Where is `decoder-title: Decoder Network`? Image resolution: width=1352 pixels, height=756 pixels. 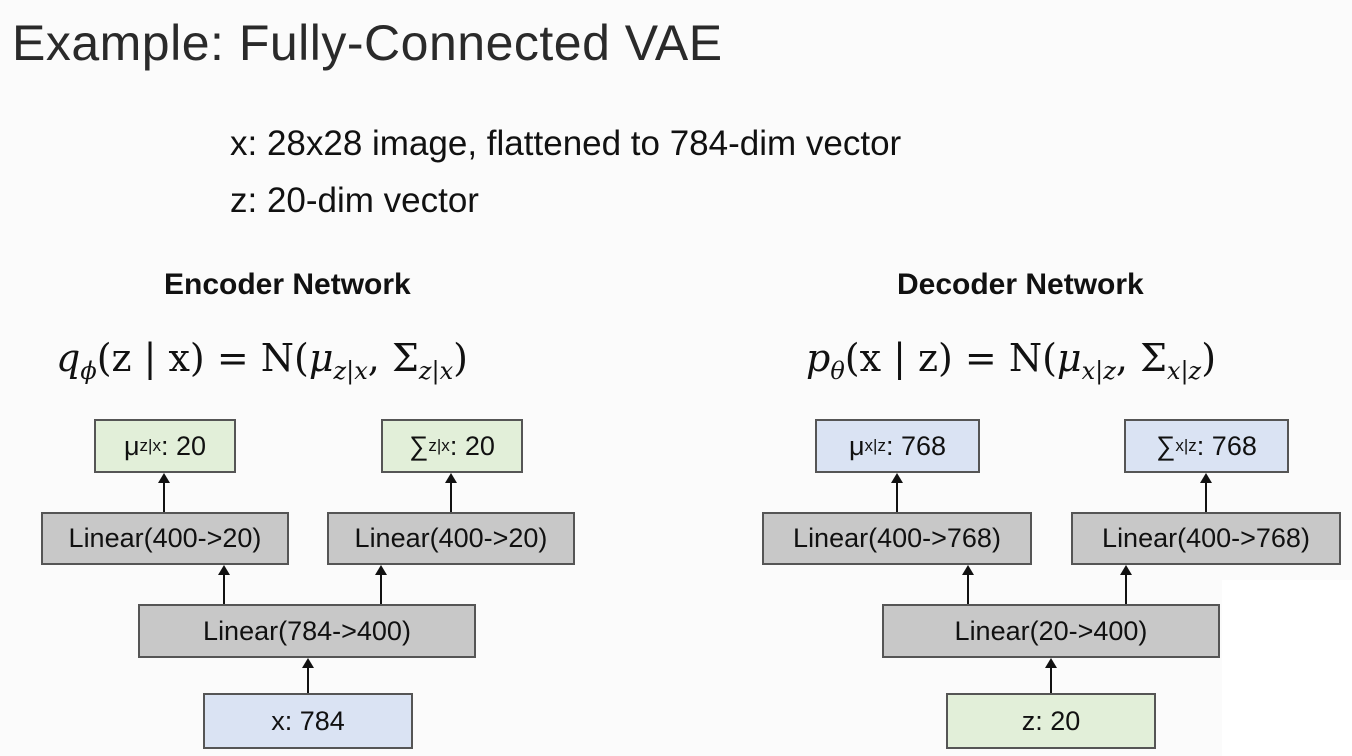
decoder-title: Decoder Network is located at coordinates (1020, 284).